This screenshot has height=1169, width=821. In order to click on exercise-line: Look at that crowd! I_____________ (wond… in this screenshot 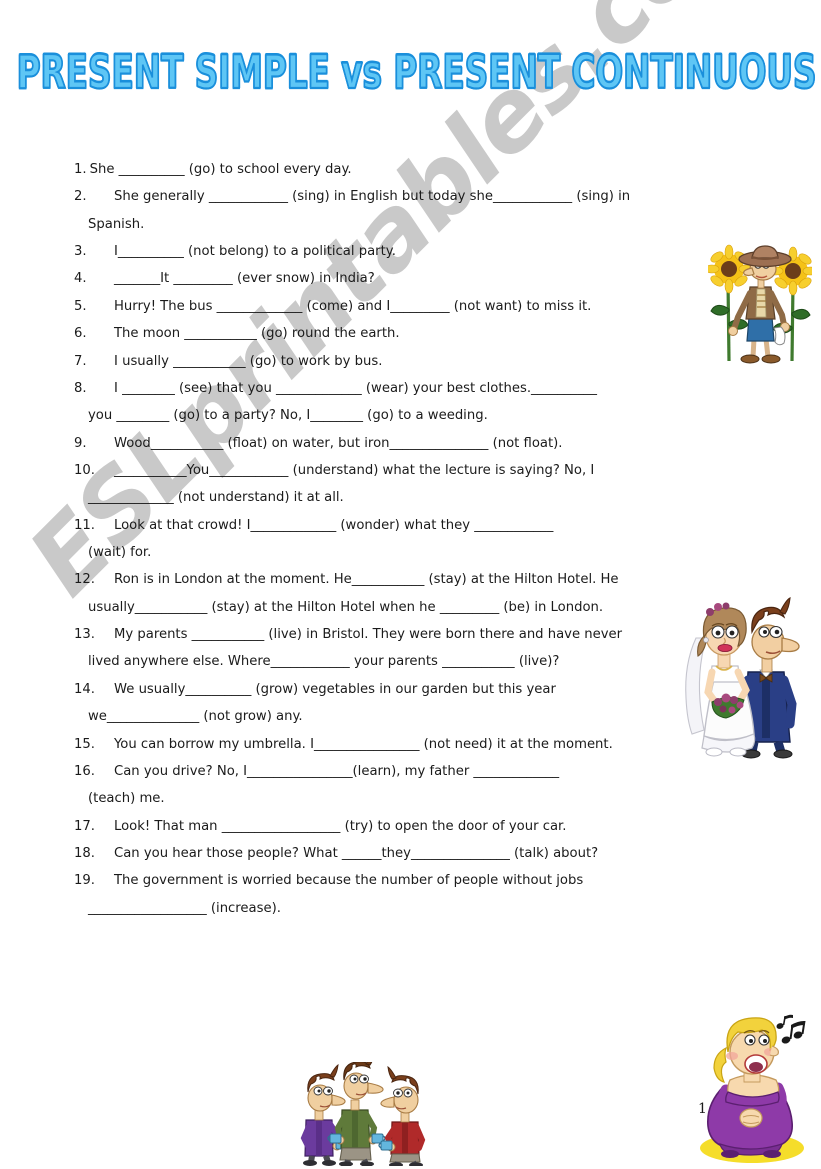, I will do `click(334, 525)`.